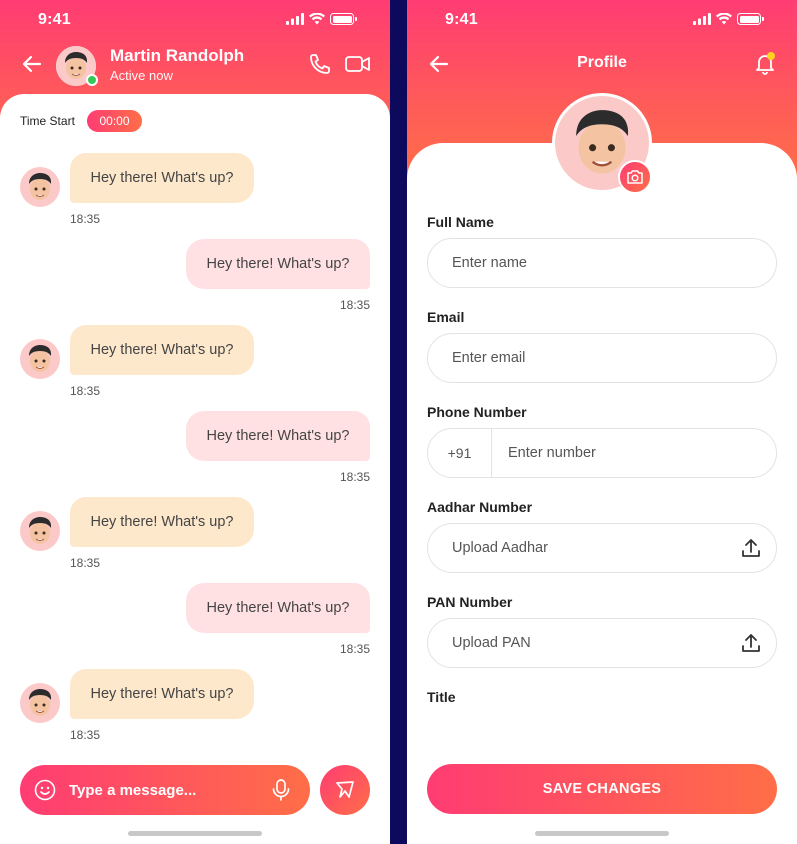 The image size is (797, 844). Describe the element at coordinates (358, 64) in the screenshot. I see `video-call-icon` at that location.